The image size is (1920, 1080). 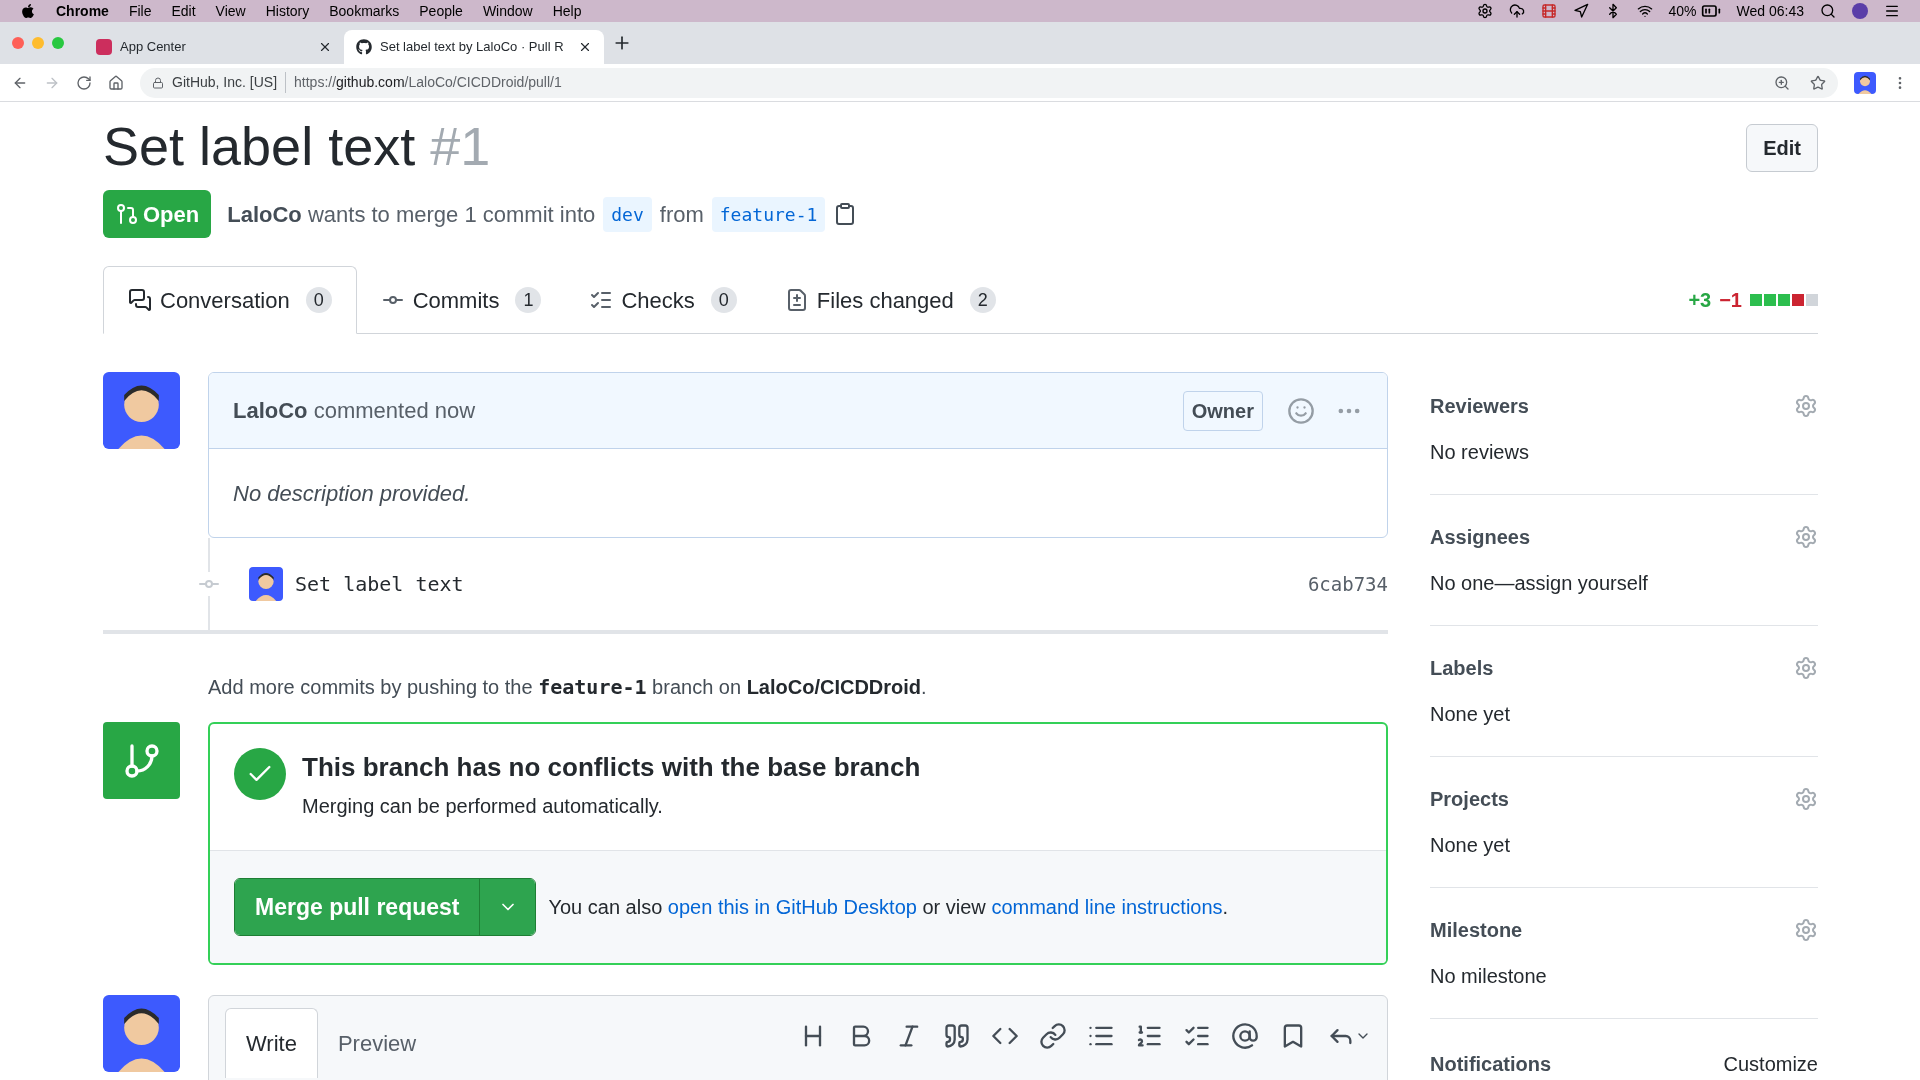 What do you see at coordinates (1828, 11) in the screenshot?
I see `search-icon` at bounding box center [1828, 11].